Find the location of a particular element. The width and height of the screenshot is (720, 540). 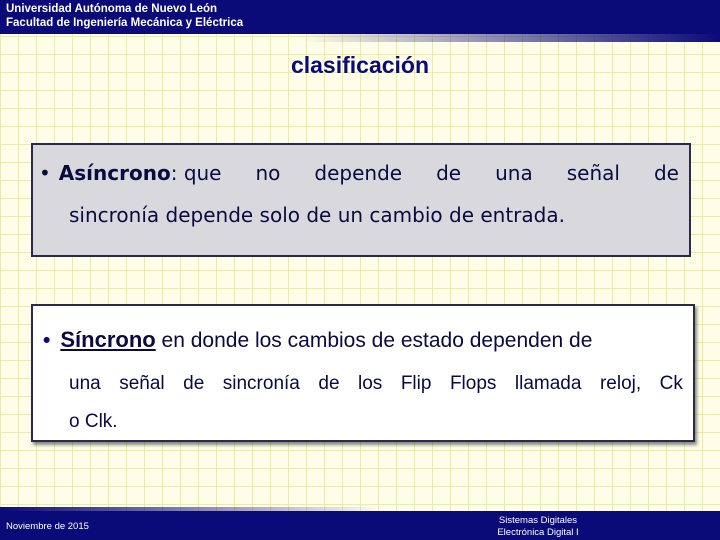

asincrono-term: Asíncrono is located at coordinates (114, 173).